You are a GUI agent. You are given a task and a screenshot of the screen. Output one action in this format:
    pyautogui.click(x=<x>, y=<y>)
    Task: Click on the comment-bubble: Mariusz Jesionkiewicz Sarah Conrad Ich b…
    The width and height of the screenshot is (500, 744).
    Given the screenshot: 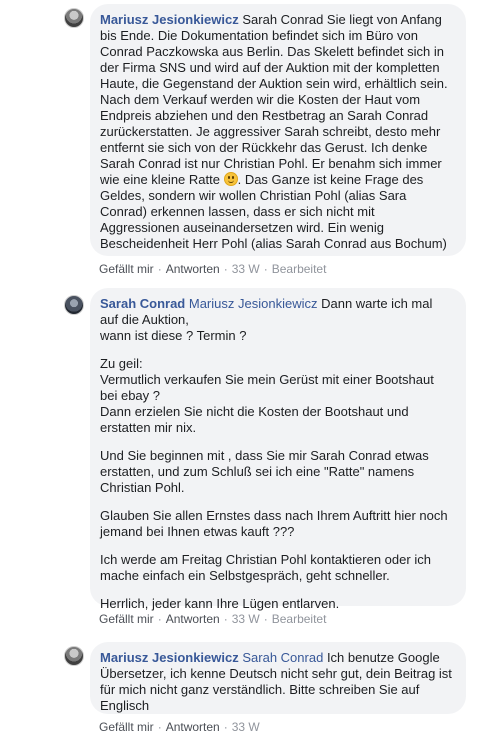 What is the action you would take?
    pyautogui.click(x=278, y=678)
    